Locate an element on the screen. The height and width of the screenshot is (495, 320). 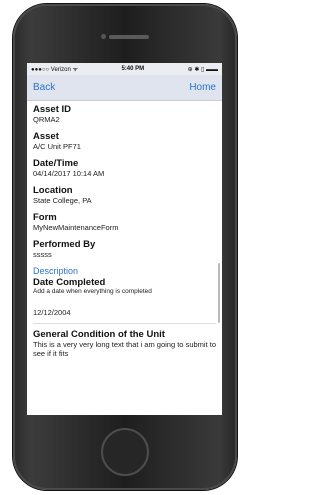
date-completed-hint: Add a date when everything is completed is located at coordinates (92, 291).